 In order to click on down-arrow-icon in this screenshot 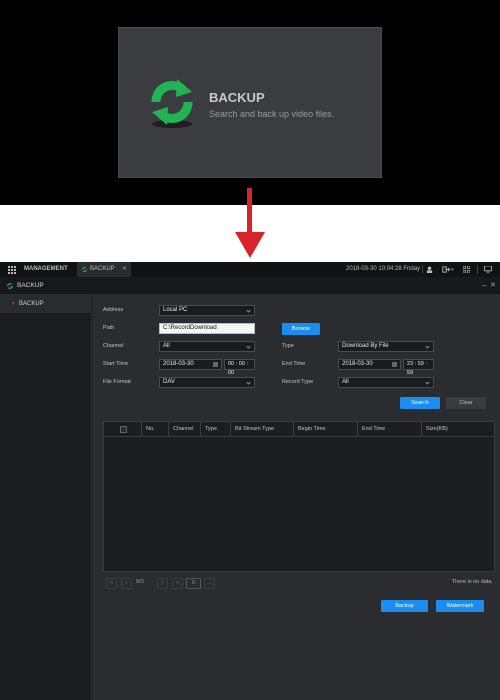, I will do `click(250, 223)`.